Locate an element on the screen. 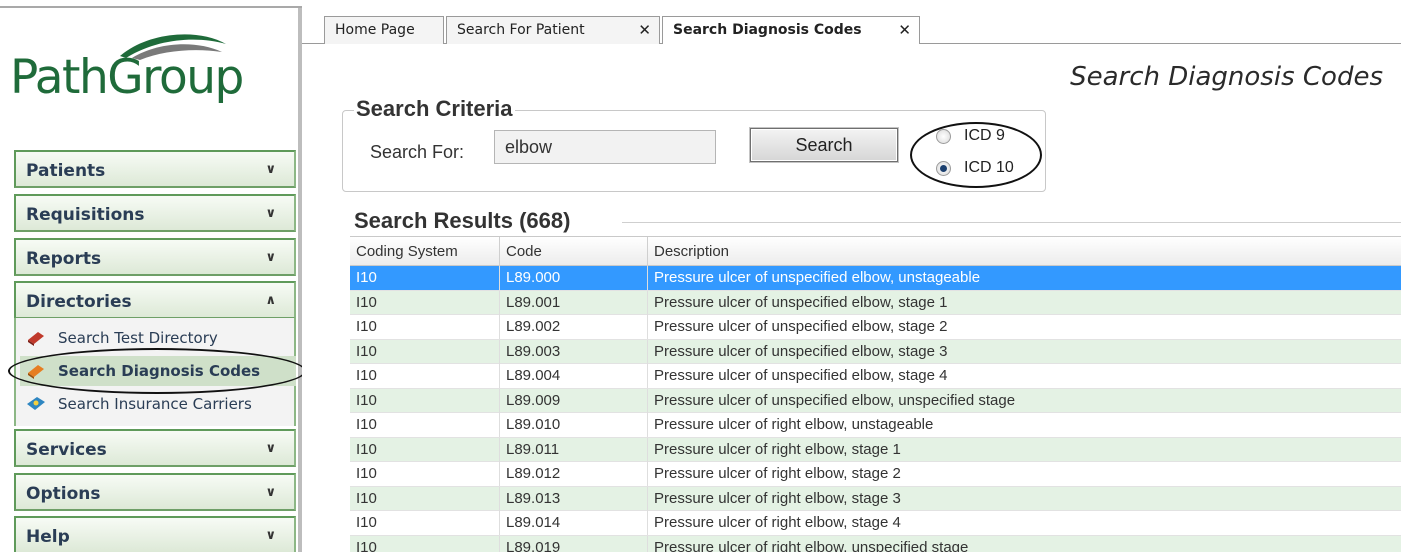  cell-code: L89.011 is located at coordinates (574, 449).